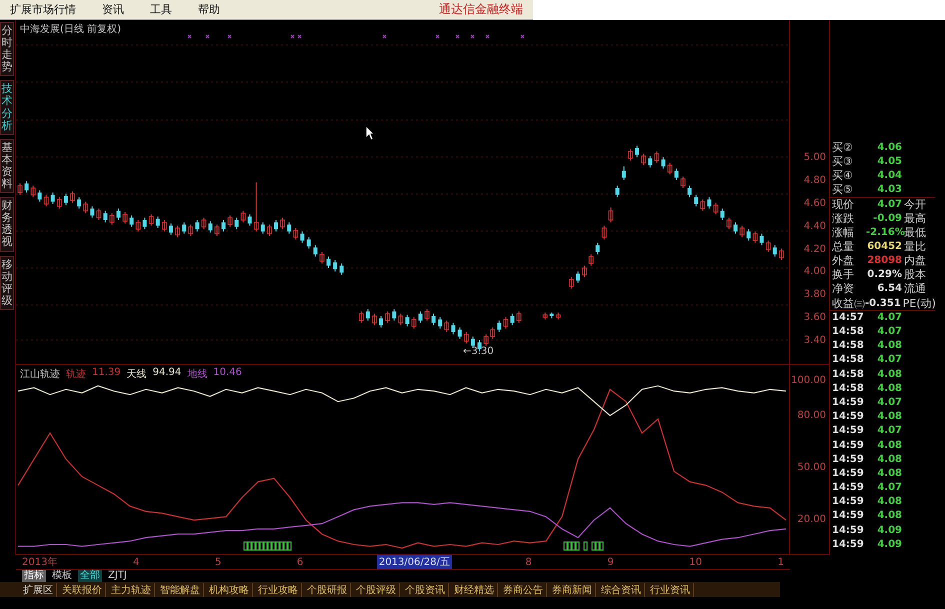  I want to click on bottom-tab: 券商新闻, so click(572, 589).